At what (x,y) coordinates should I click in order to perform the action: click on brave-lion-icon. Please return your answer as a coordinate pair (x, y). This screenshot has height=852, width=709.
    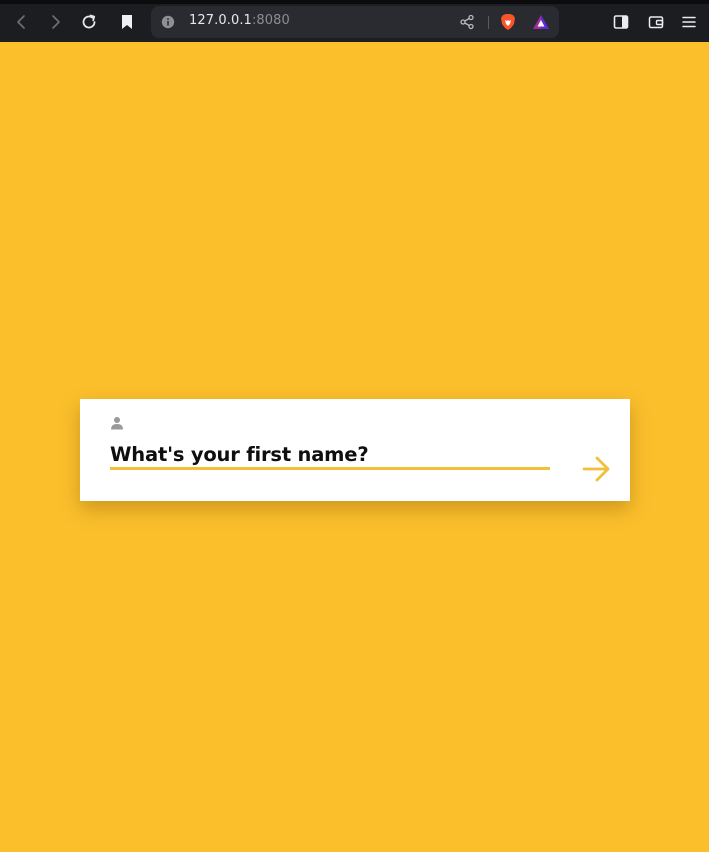
    Looking at the image, I should click on (508, 22).